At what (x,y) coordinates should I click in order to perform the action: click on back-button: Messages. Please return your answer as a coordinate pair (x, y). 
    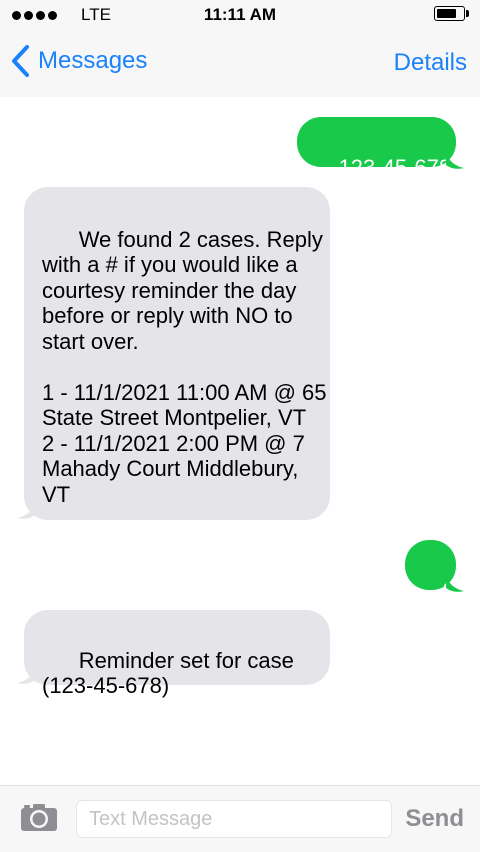
    Looking at the image, I should click on (78, 61).